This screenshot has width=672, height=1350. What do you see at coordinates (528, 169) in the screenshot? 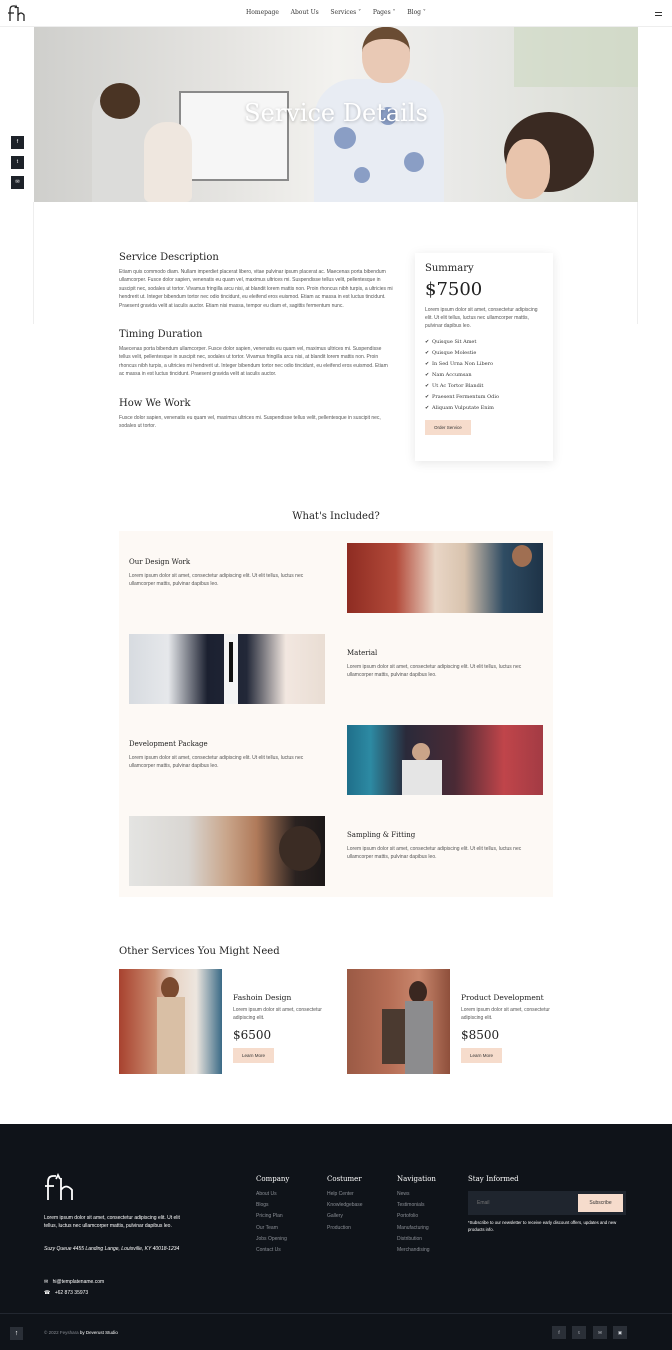
I see `hero-photo-face-right` at bounding box center [528, 169].